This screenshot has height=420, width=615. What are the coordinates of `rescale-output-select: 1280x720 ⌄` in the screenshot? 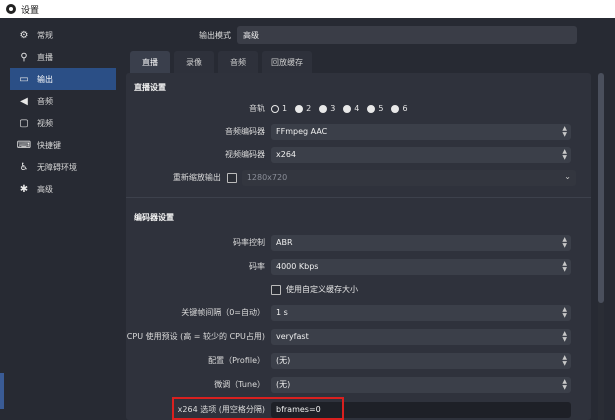 It's located at (408, 177).